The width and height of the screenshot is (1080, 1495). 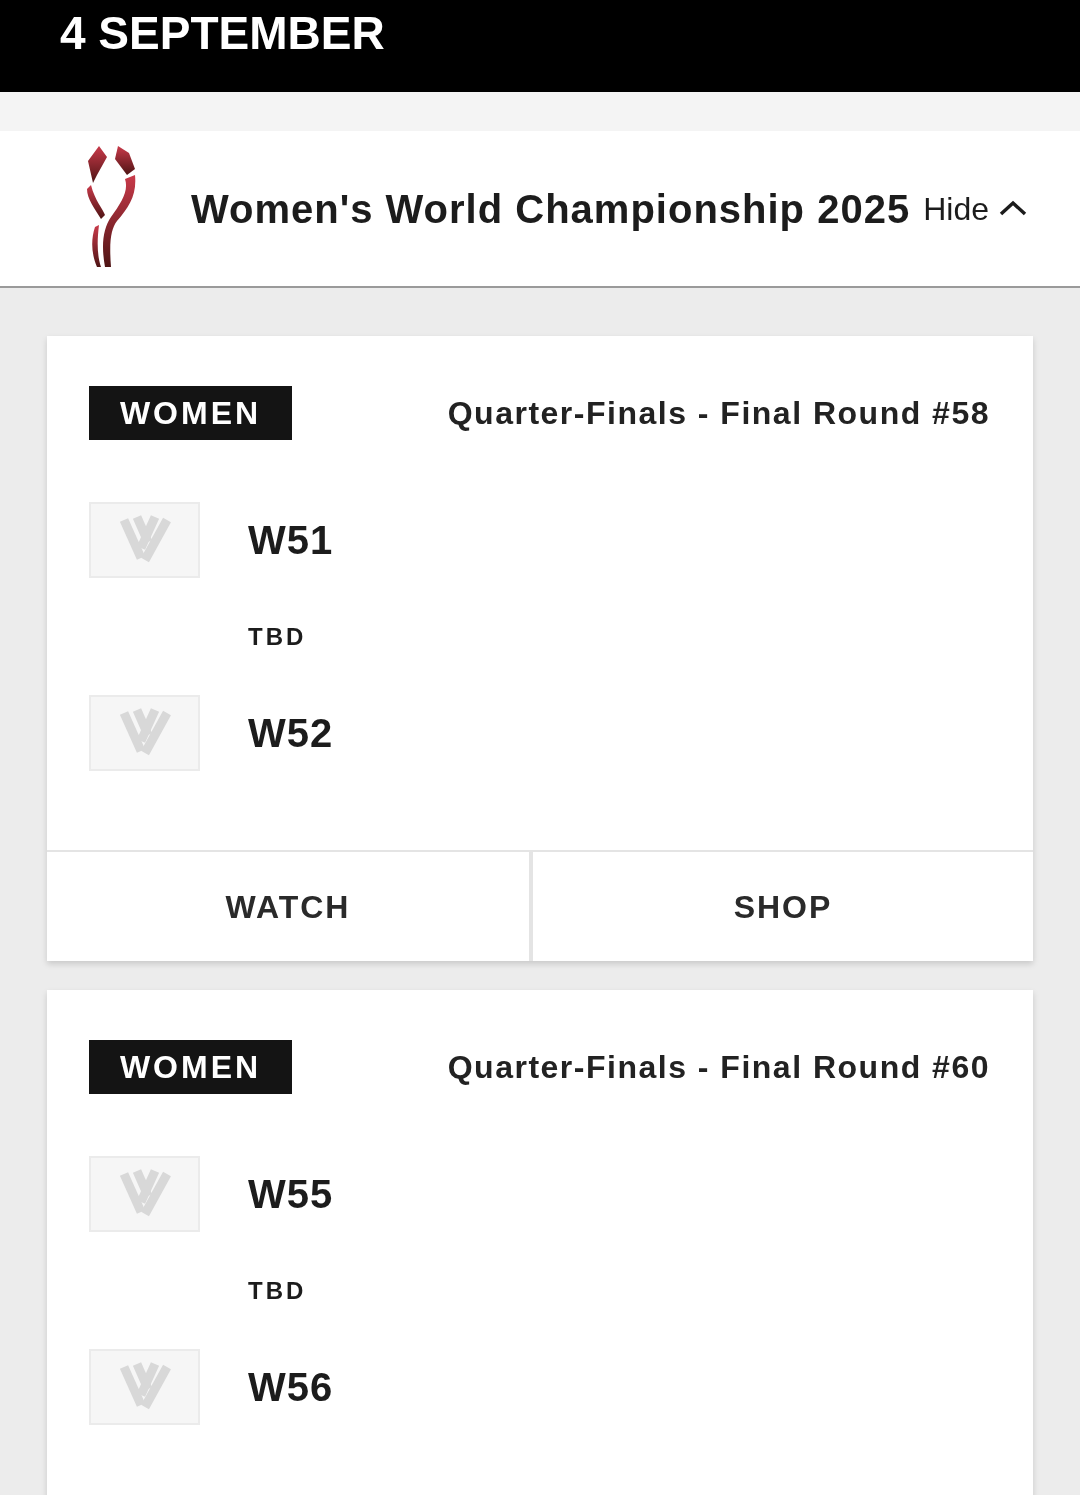 What do you see at coordinates (781, 906) in the screenshot?
I see `action-button: SHOP` at bounding box center [781, 906].